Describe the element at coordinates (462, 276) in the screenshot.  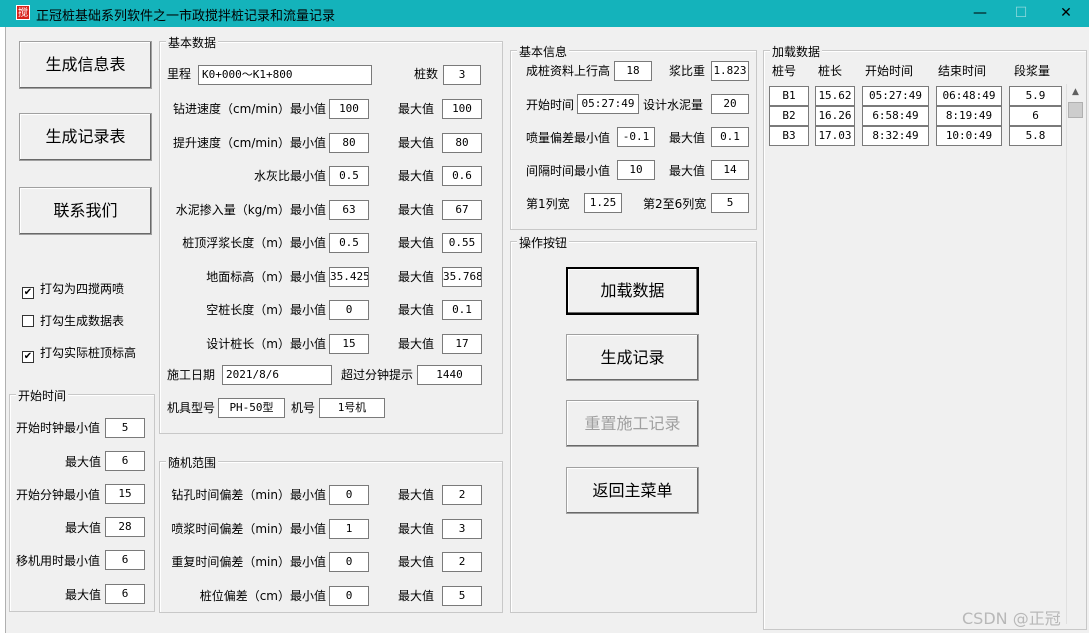
I see `max-field: 35.768` at that location.